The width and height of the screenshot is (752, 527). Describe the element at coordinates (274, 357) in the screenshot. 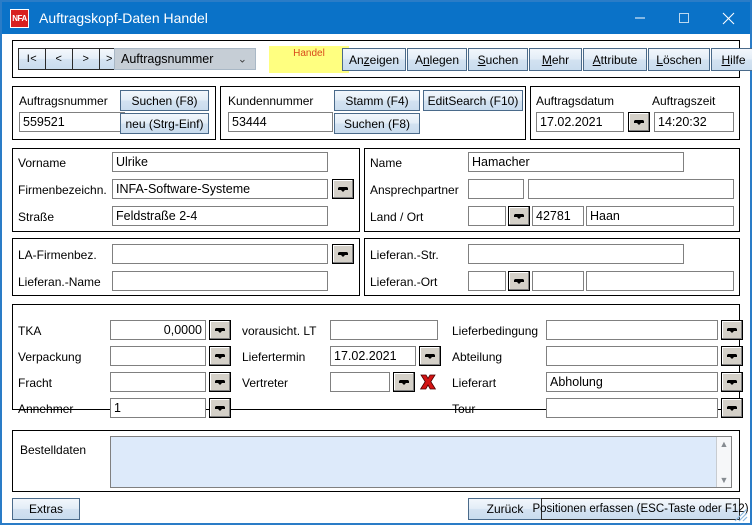

I see `liefertermin-label: Liefertermin` at that location.